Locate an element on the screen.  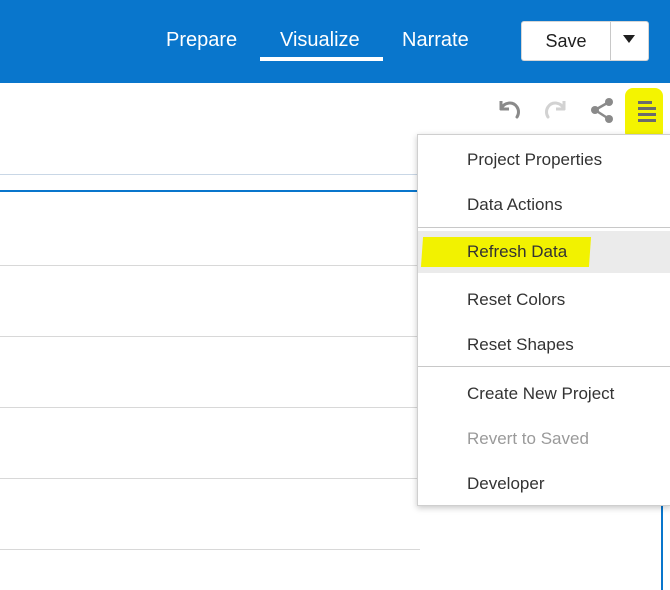
tab-narrate: Narrate is located at coordinates (435, 41).